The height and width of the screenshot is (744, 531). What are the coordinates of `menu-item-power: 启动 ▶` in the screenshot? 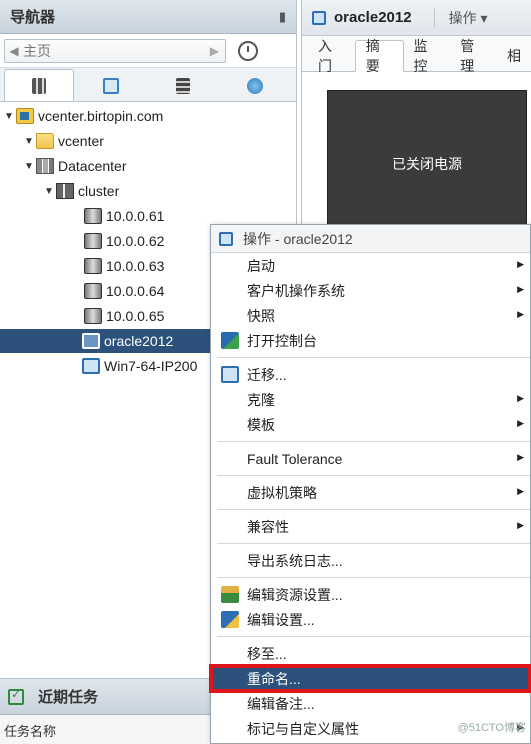 It's located at (370, 265).